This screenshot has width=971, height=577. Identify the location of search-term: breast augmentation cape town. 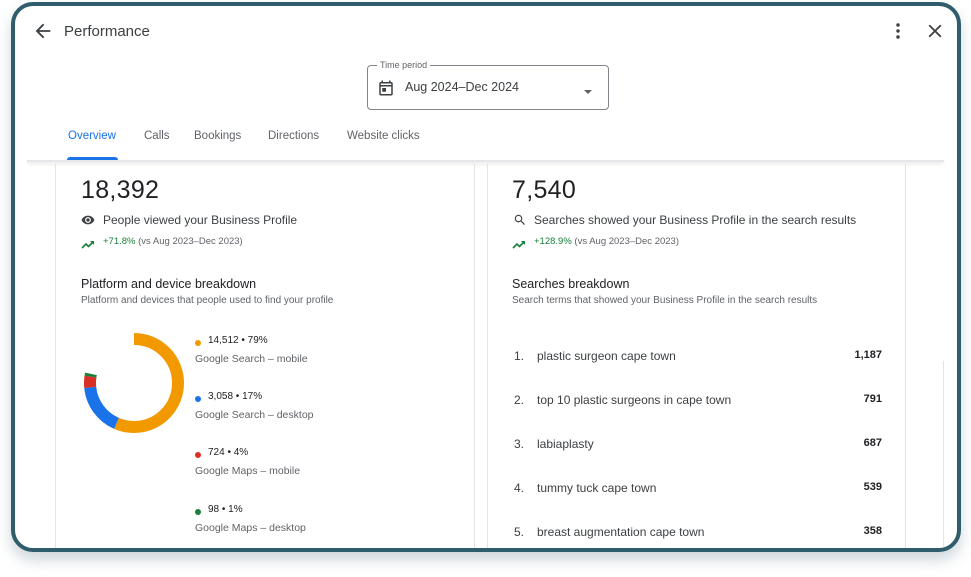
(621, 532).